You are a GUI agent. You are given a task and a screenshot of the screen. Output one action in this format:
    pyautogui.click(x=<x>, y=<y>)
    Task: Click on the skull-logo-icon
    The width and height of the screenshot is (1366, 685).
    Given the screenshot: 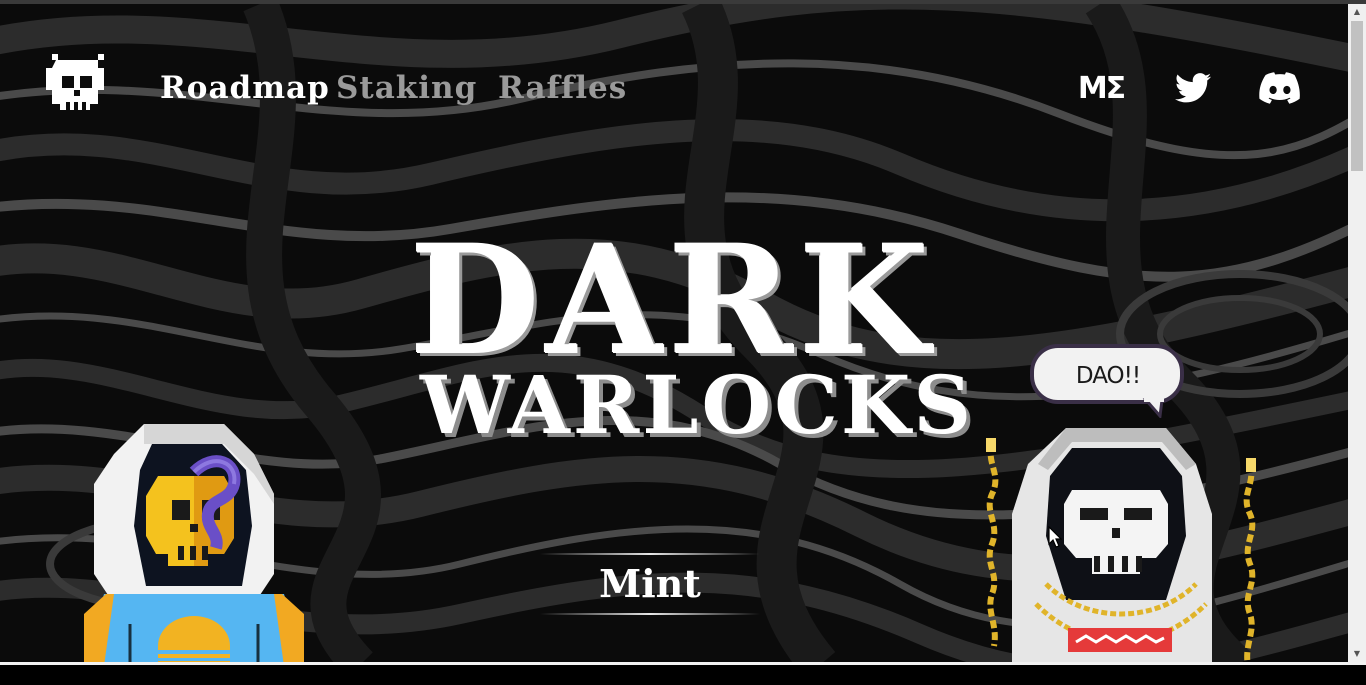 What is the action you would take?
    pyautogui.click(x=75, y=82)
    